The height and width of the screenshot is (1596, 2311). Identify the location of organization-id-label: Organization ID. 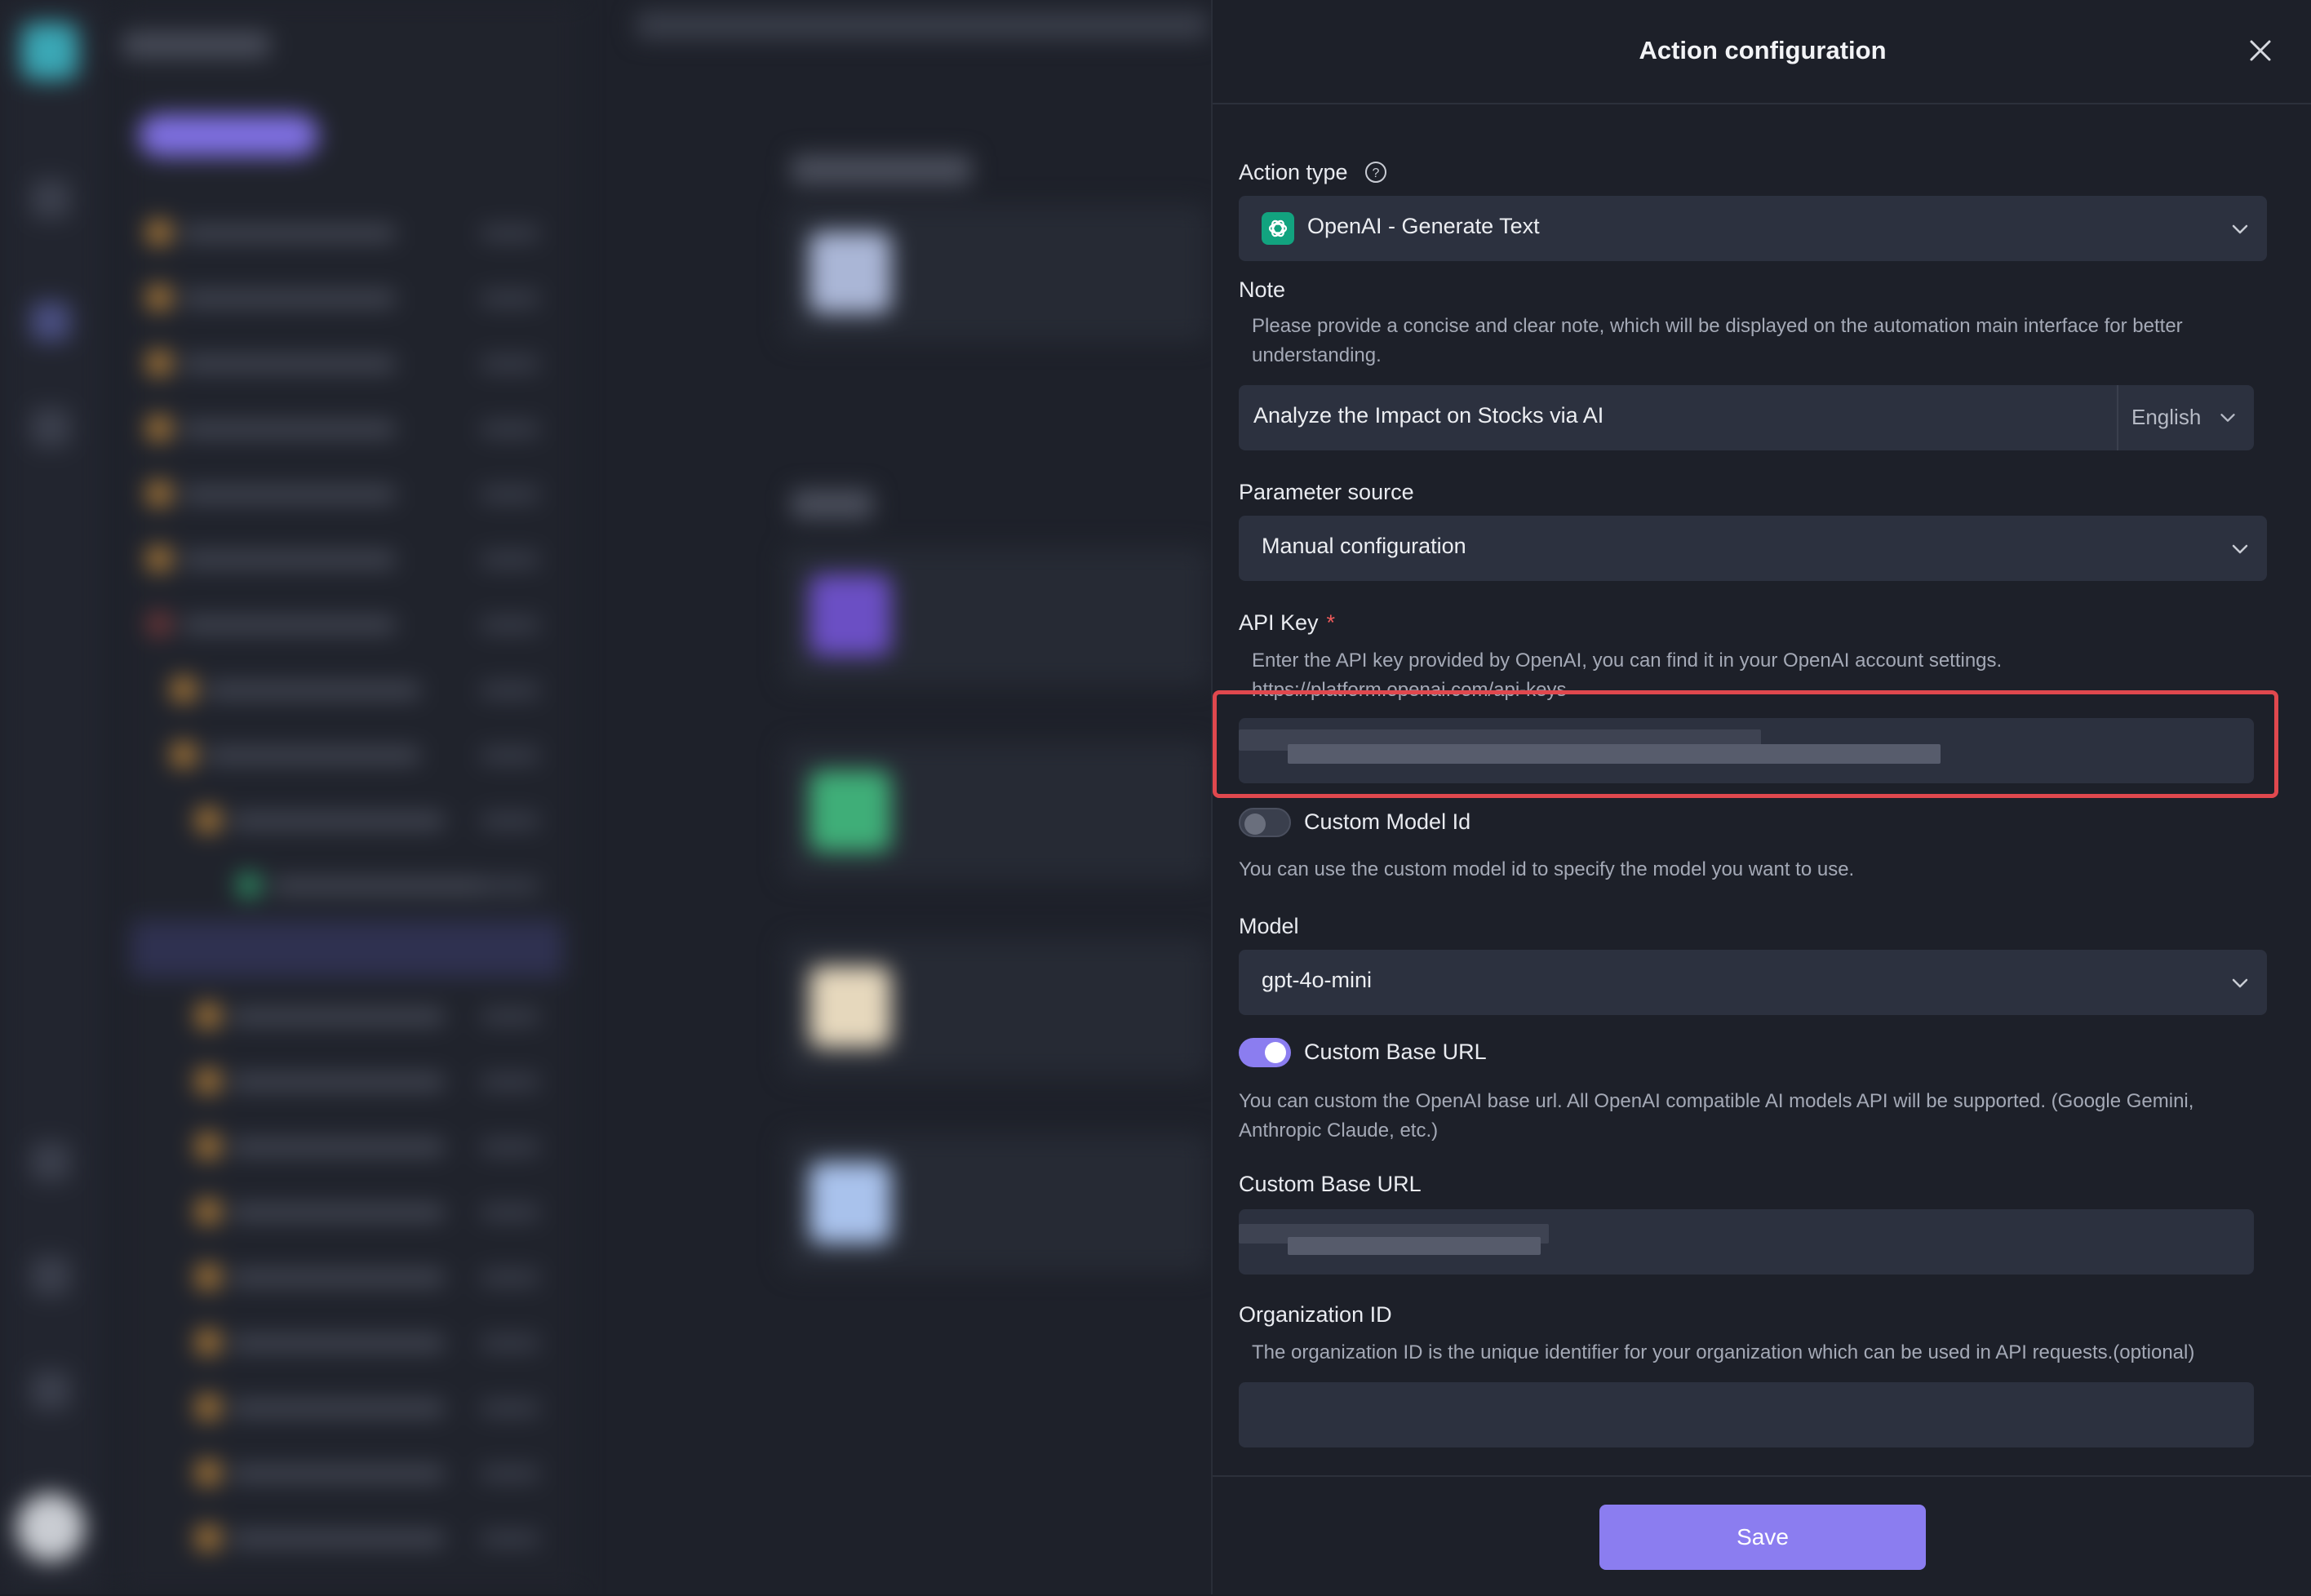
(1315, 1314).